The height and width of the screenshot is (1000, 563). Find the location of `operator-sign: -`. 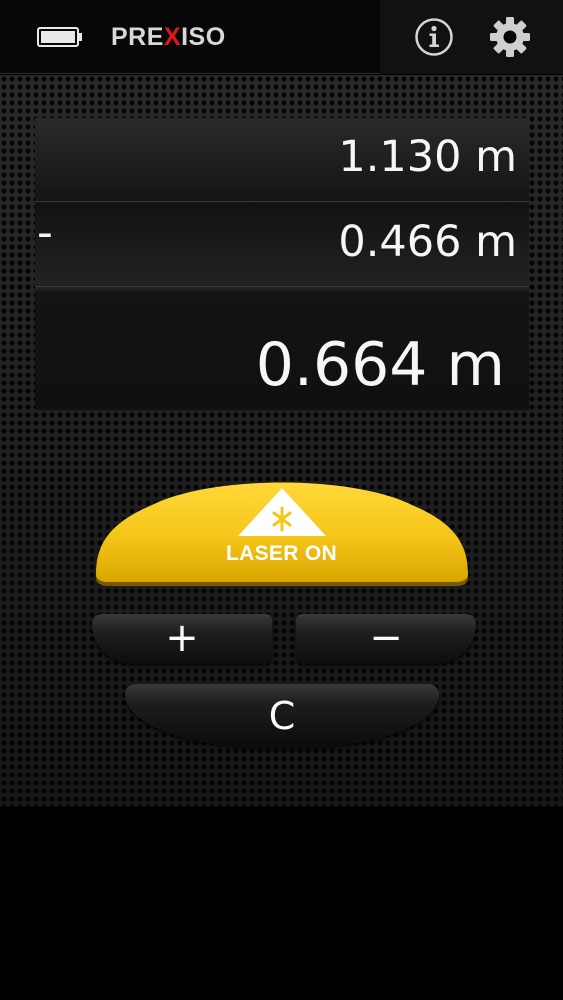

operator-sign: - is located at coordinates (45, 232).